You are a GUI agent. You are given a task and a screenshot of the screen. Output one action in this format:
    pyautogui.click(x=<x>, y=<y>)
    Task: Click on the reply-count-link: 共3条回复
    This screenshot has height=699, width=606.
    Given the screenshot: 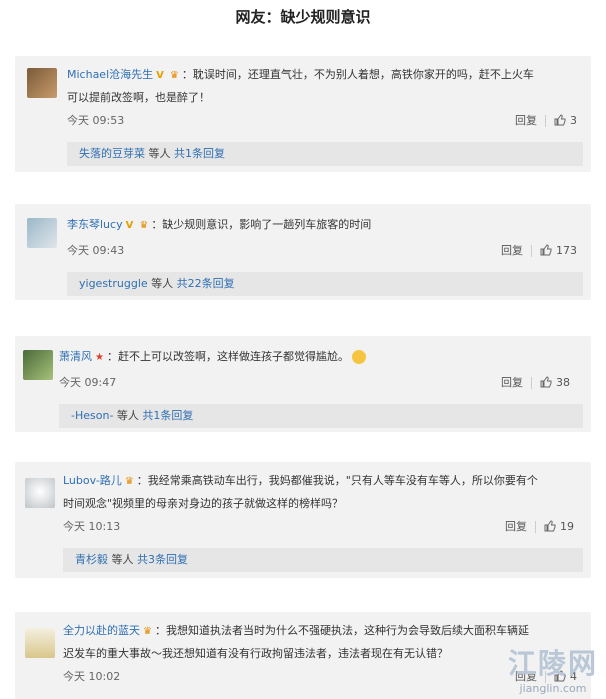 What is the action you would take?
    pyautogui.click(x=162, y=559)
    